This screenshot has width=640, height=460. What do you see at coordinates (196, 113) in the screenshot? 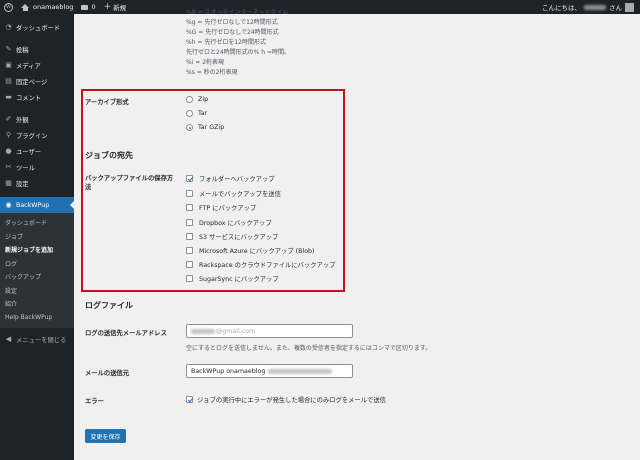
I see `archive-tar-radio: Tar` at bounding box center [196, 113].